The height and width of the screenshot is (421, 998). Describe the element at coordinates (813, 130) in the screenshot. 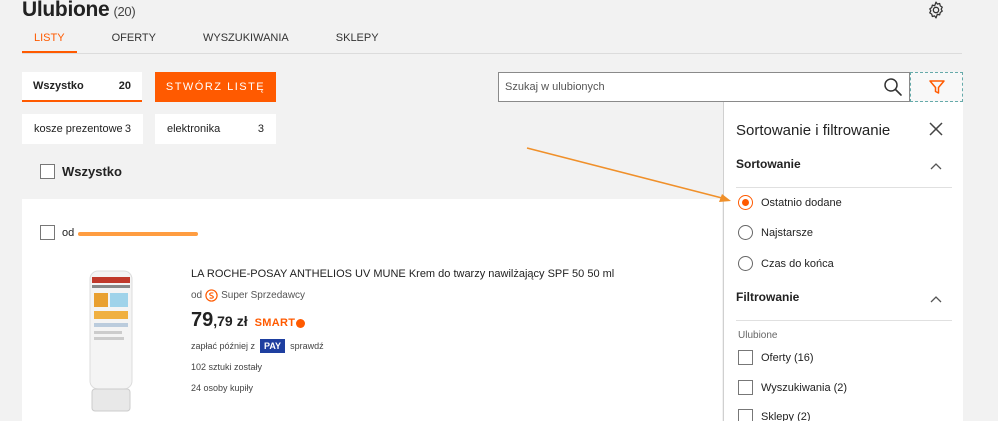

I see `panel-title: Sortowanie i filtrowanie` at that location.